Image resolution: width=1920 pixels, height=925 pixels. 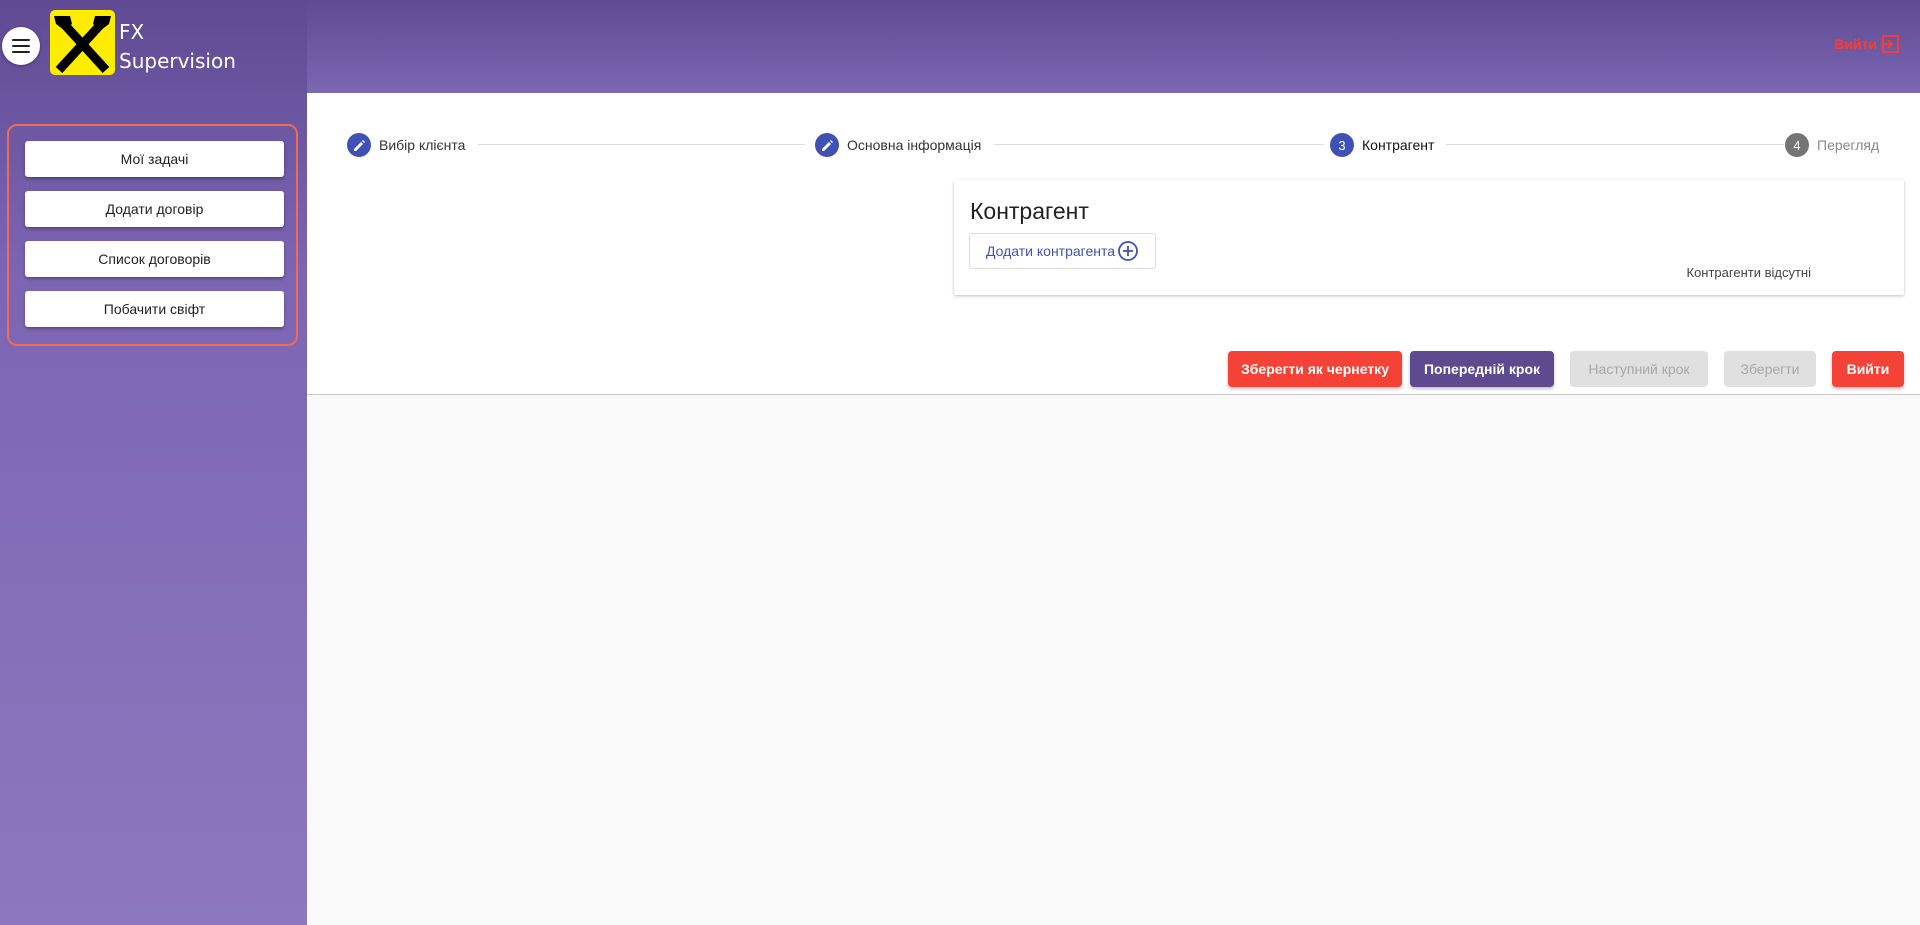 I want to click on header-logout-link: Вийти, so click(x=1867, y=44).